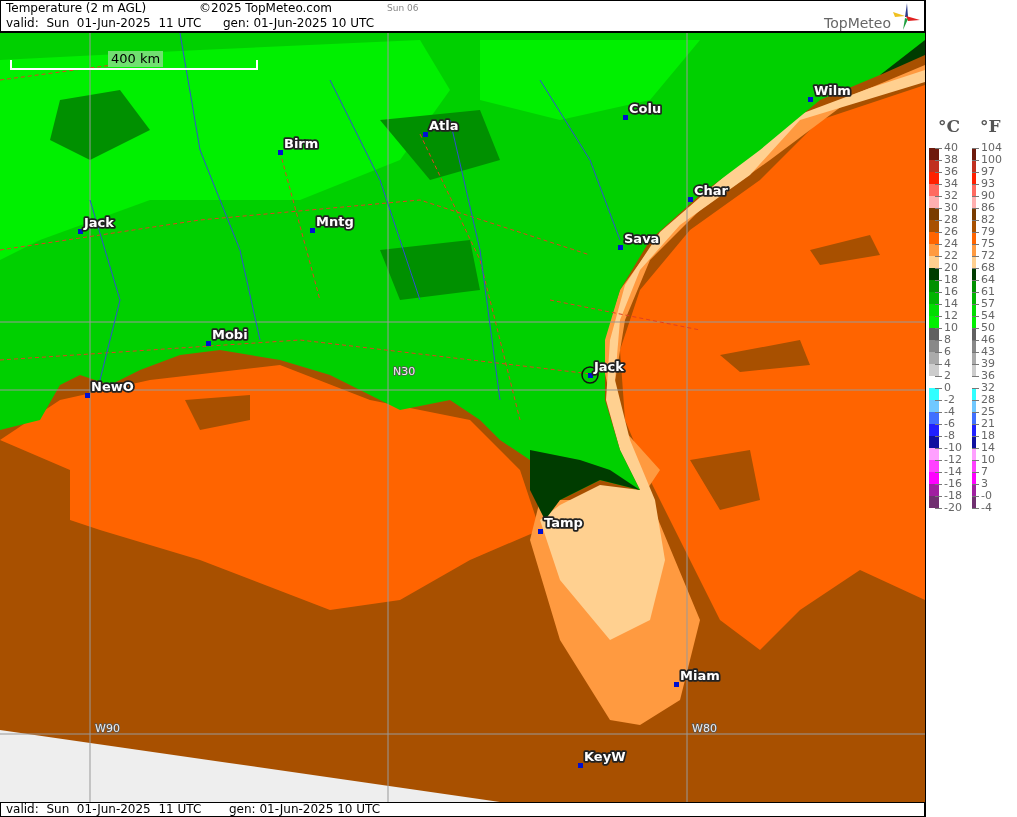 The image size is (1017, 817). Describe the element at coordinates (605, 756) in the screenshot. I see `city-label: KeyW` at that location.